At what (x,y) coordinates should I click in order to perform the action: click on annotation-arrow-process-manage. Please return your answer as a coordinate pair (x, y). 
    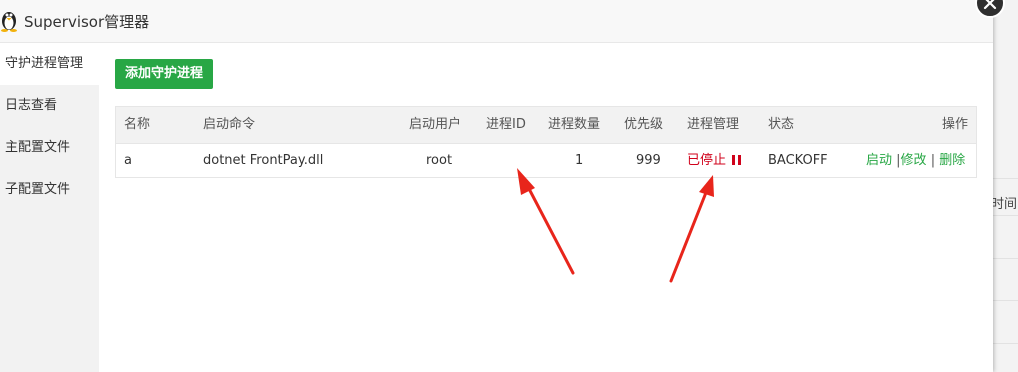
    Looking at the image, I should click on (691, 229).